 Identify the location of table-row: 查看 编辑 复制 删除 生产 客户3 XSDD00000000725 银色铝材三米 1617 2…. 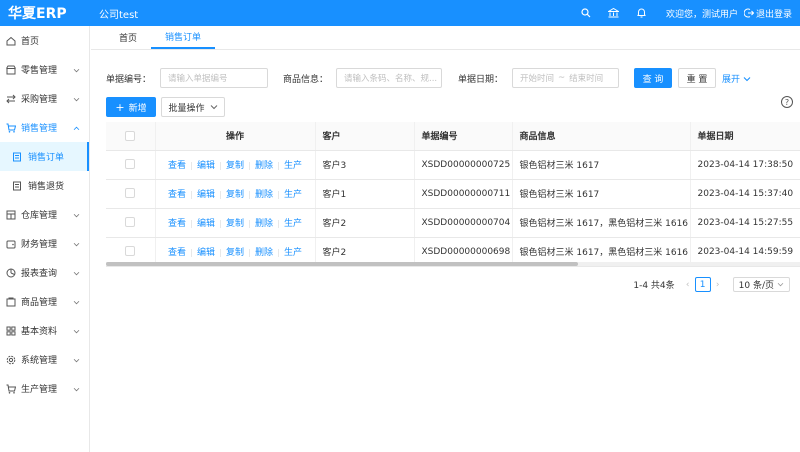
(453, 165).